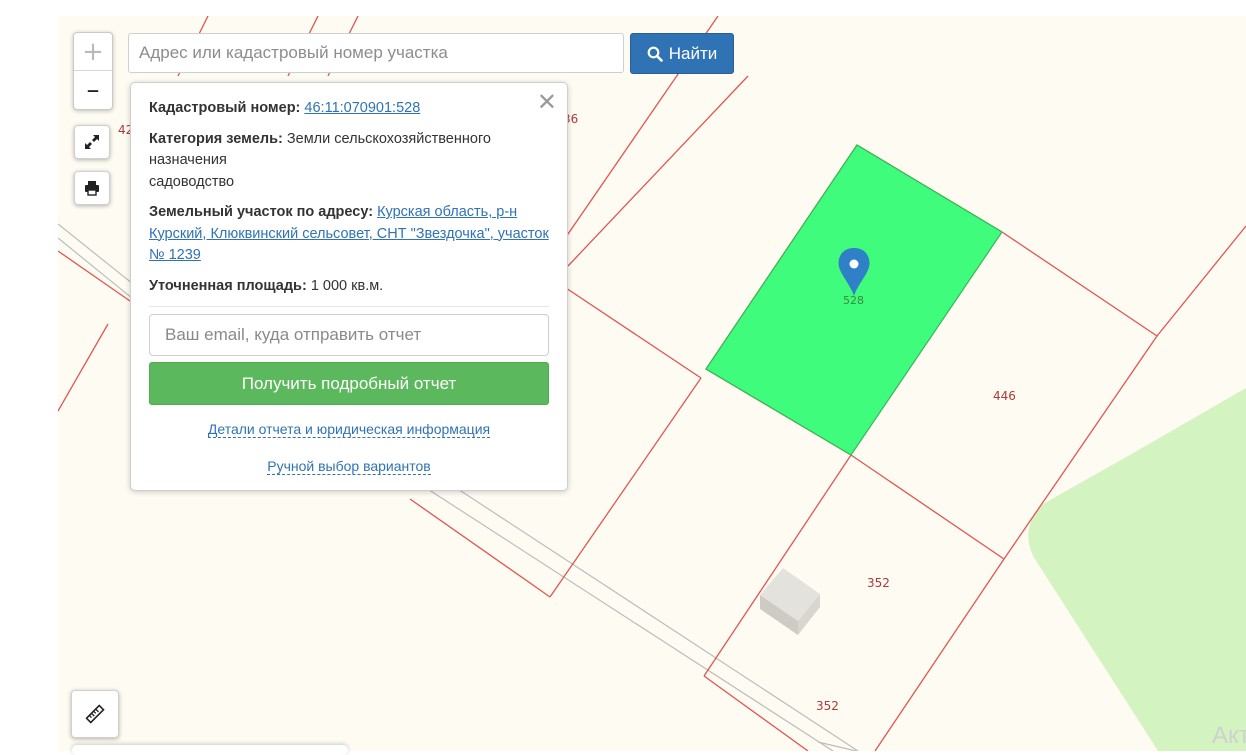 The width and height of the screenshot is (1246, 755). I want to click on manual-selection-link: Ручной выбор вариантов, so click(349, 466).